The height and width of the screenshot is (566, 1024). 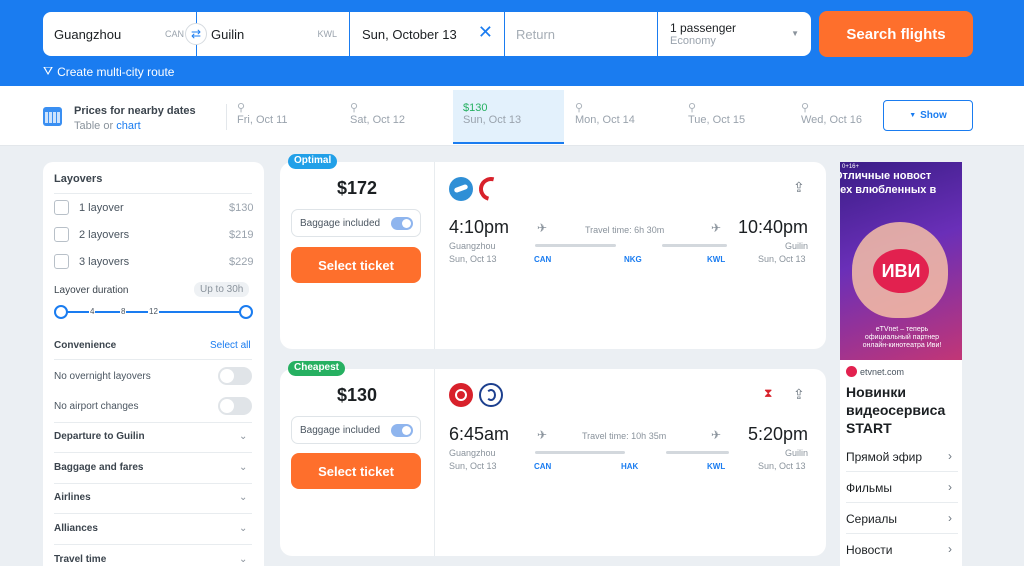 I want to click on date-cell: ⚲ Tue, Oct 15, so click(x=734, y=117).